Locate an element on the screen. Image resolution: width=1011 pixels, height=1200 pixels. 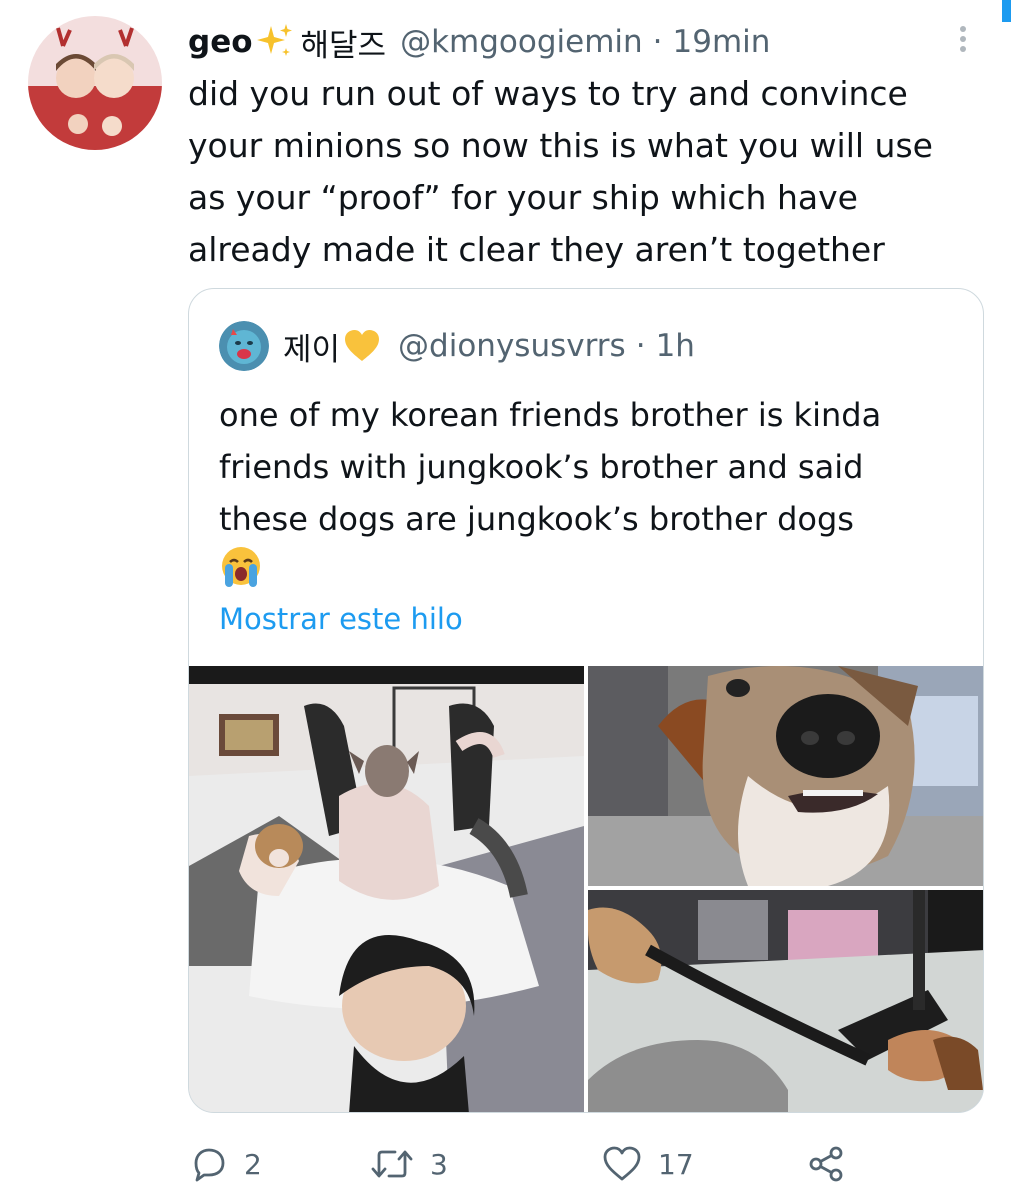
tweet-time: 19min is located at coordinates (722, 42).